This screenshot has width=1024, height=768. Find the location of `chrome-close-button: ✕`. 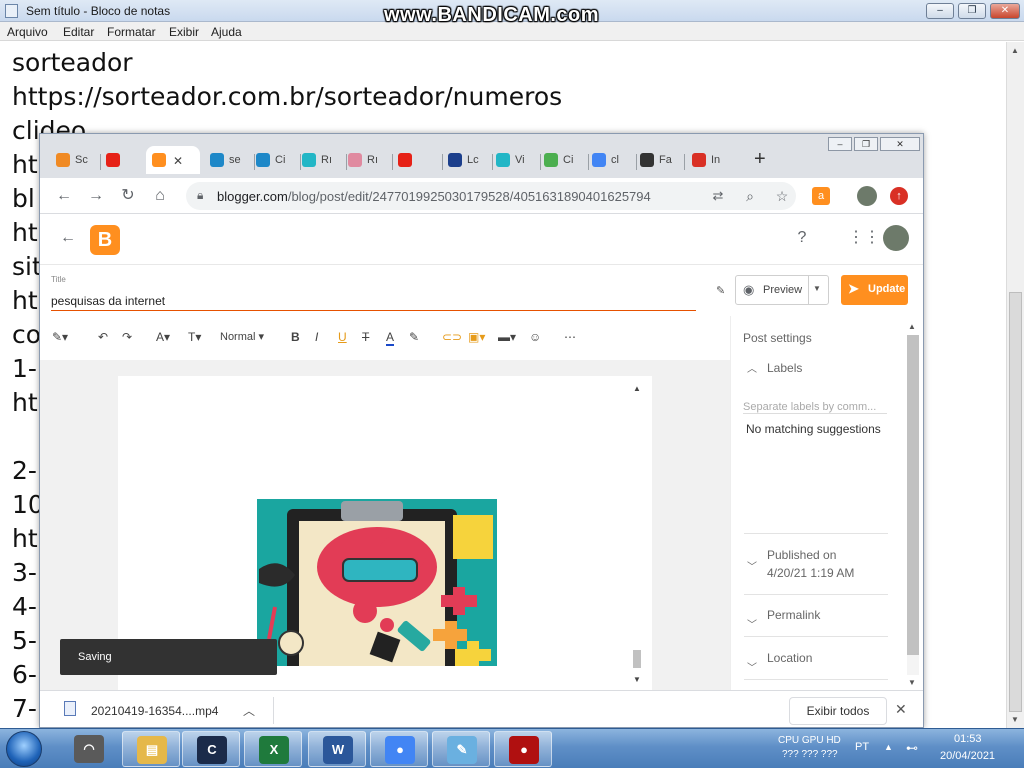

chrome-close-button: ✕ is located at coordinates (900, 144).